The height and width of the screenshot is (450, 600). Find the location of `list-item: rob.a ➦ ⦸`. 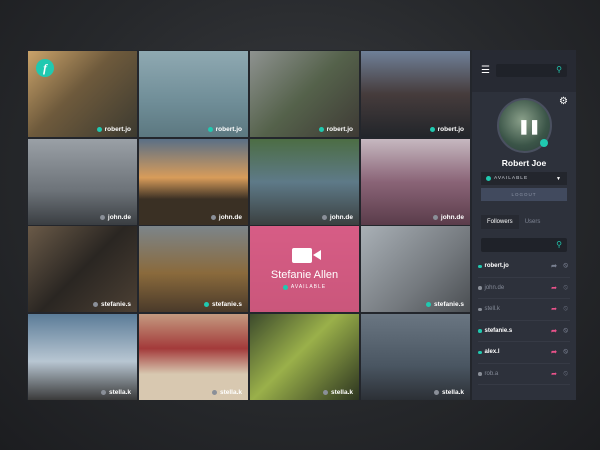

list-item: rob.a ➦ ⦸ is located at coordinates (524, 374).